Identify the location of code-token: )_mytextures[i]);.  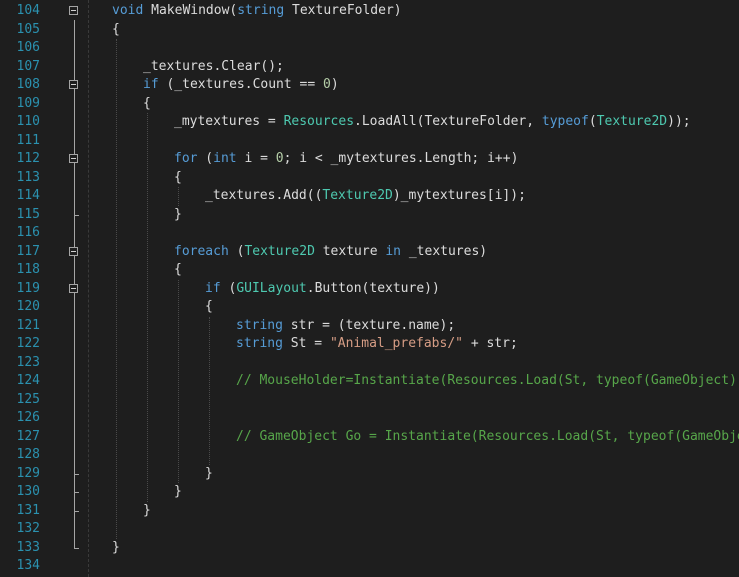
(459, 195).